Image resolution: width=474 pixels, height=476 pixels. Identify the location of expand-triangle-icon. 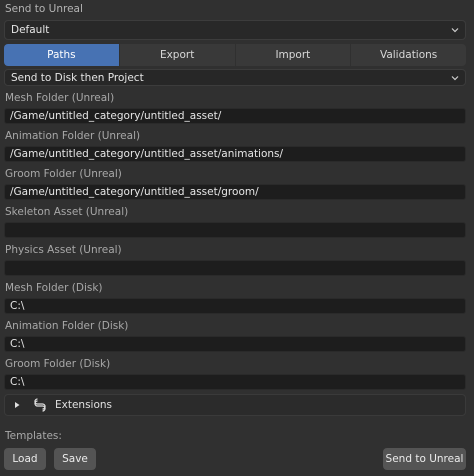
(17, 405).